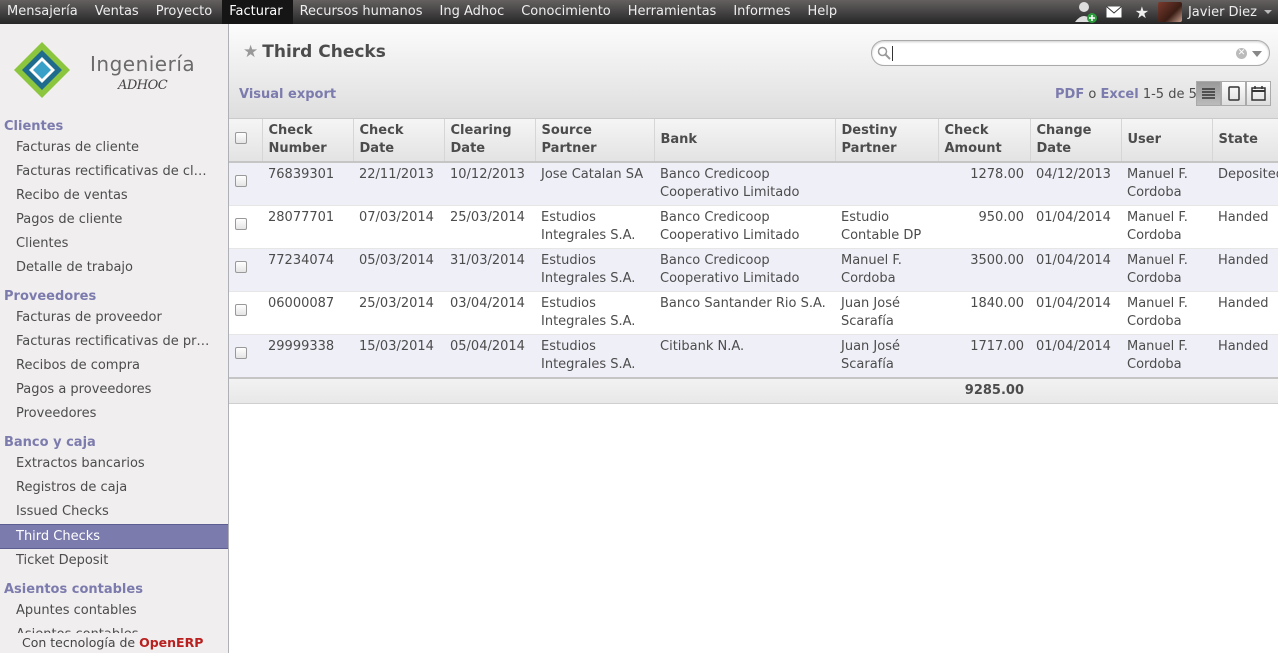 This screenshot has width=1278, height=653. I want to click on table-cell: 950.00, so click(984, 227).